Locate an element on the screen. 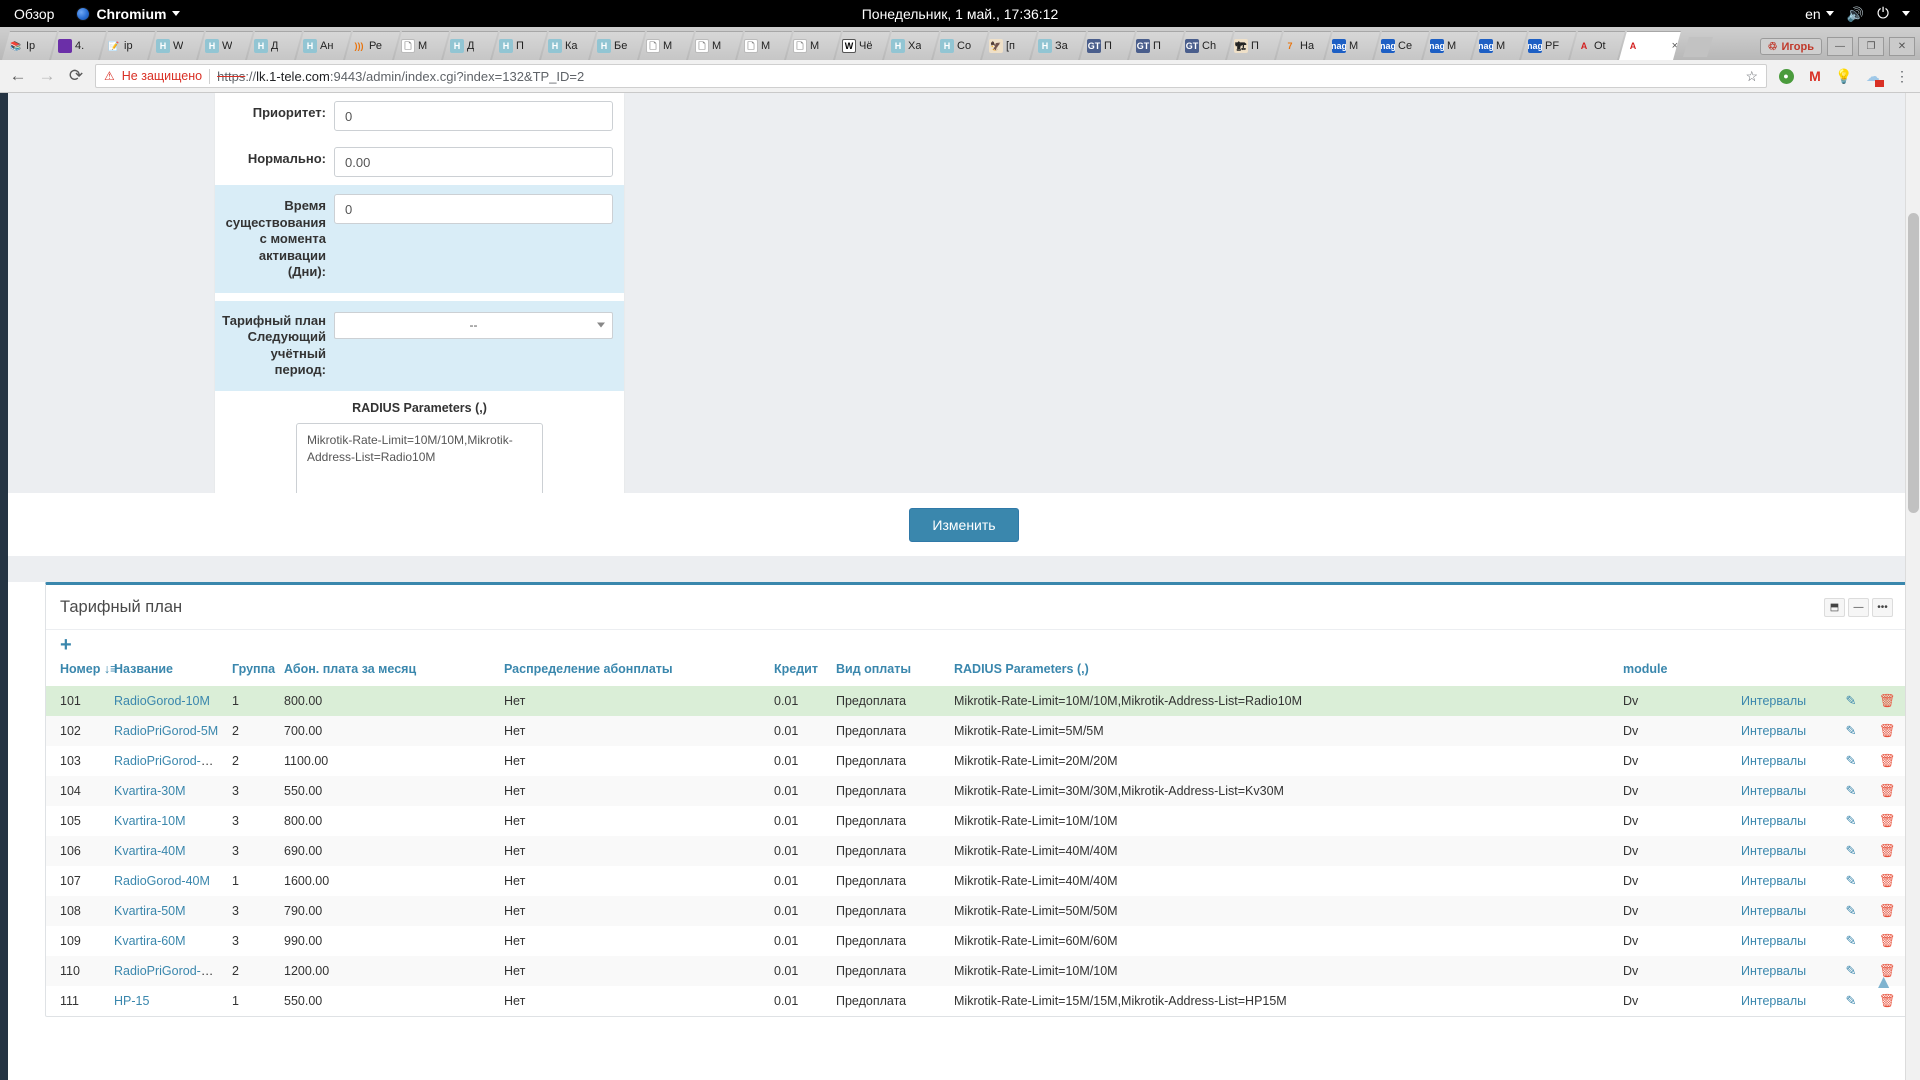 This screenshot has width=1920, height=1080. keyboard-layout-indicator: en is located at coordinates (1819, 14).